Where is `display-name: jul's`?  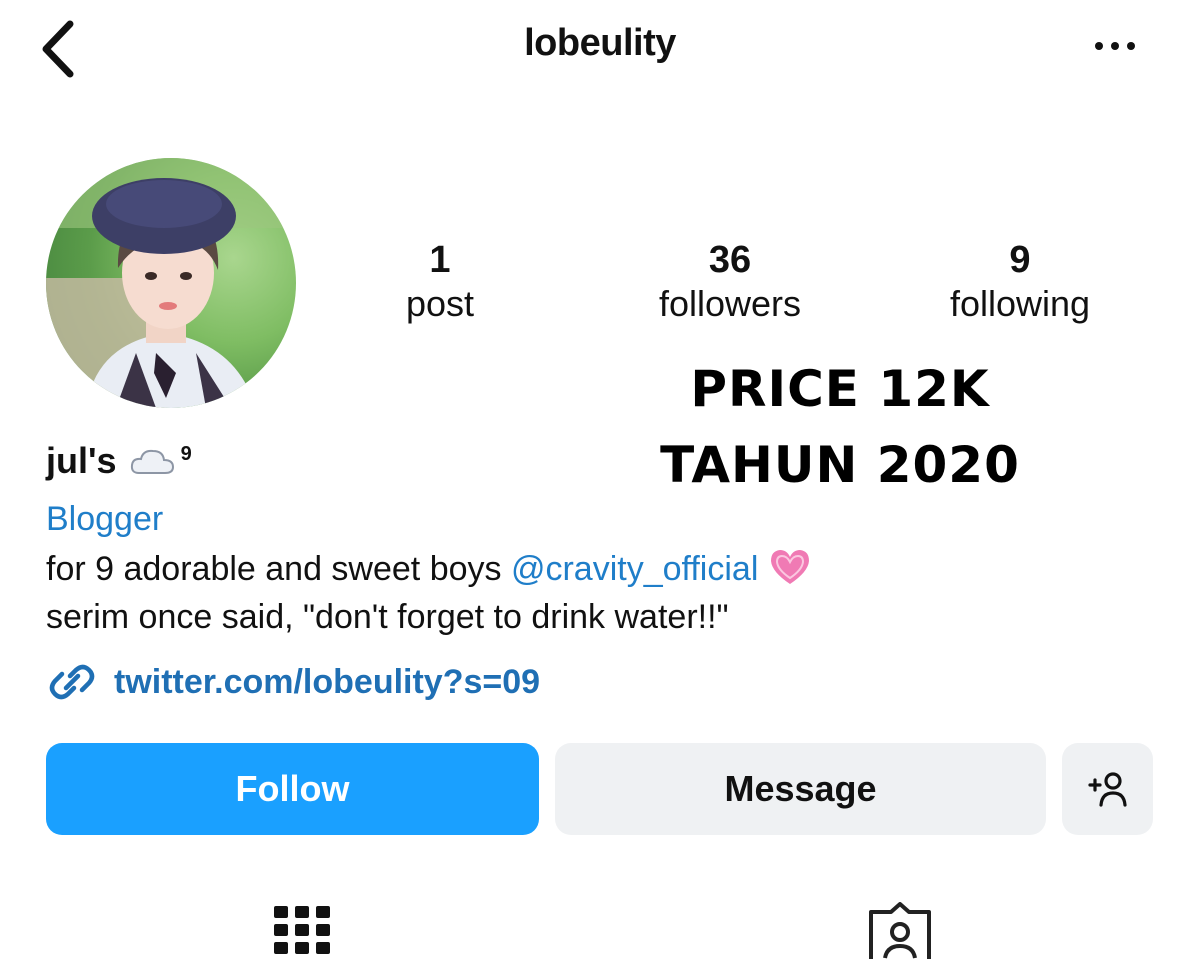
display-name: jul's is located at coordinates (81, 460).